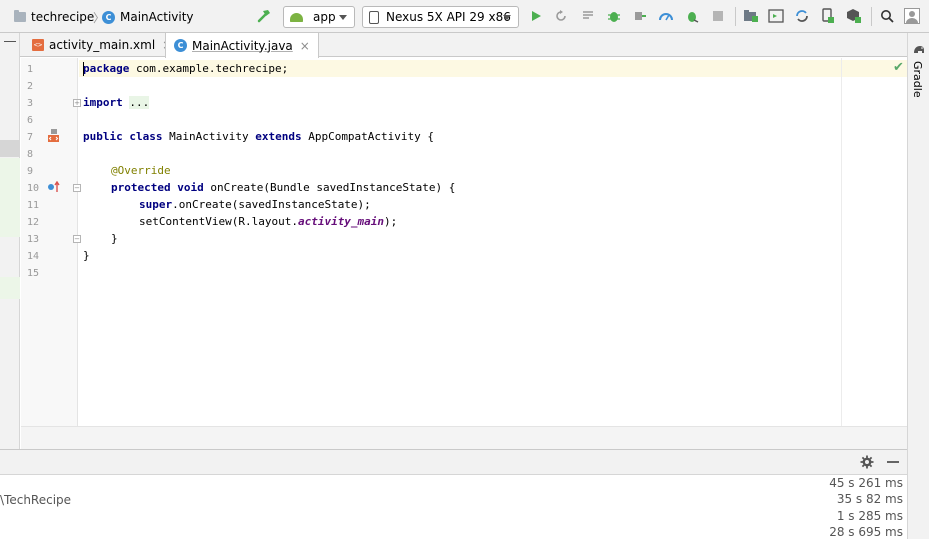  What do you see at coordinates (63, 17) in the screenshot?
I see `breadcrumb-project-label: techrecipe` at bounding box center [63, 17].